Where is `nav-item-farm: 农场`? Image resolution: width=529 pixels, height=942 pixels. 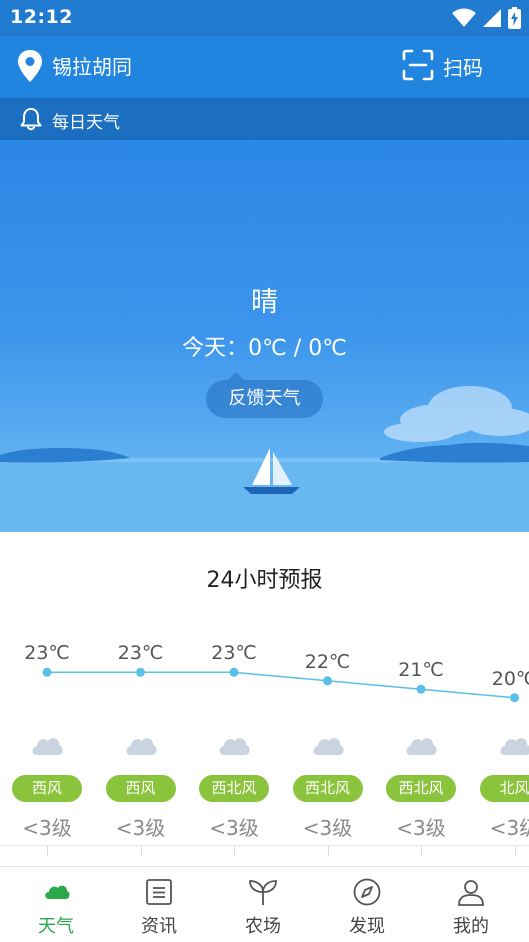 nav-item-farm: 农场 is located at coordinates (263, 904).